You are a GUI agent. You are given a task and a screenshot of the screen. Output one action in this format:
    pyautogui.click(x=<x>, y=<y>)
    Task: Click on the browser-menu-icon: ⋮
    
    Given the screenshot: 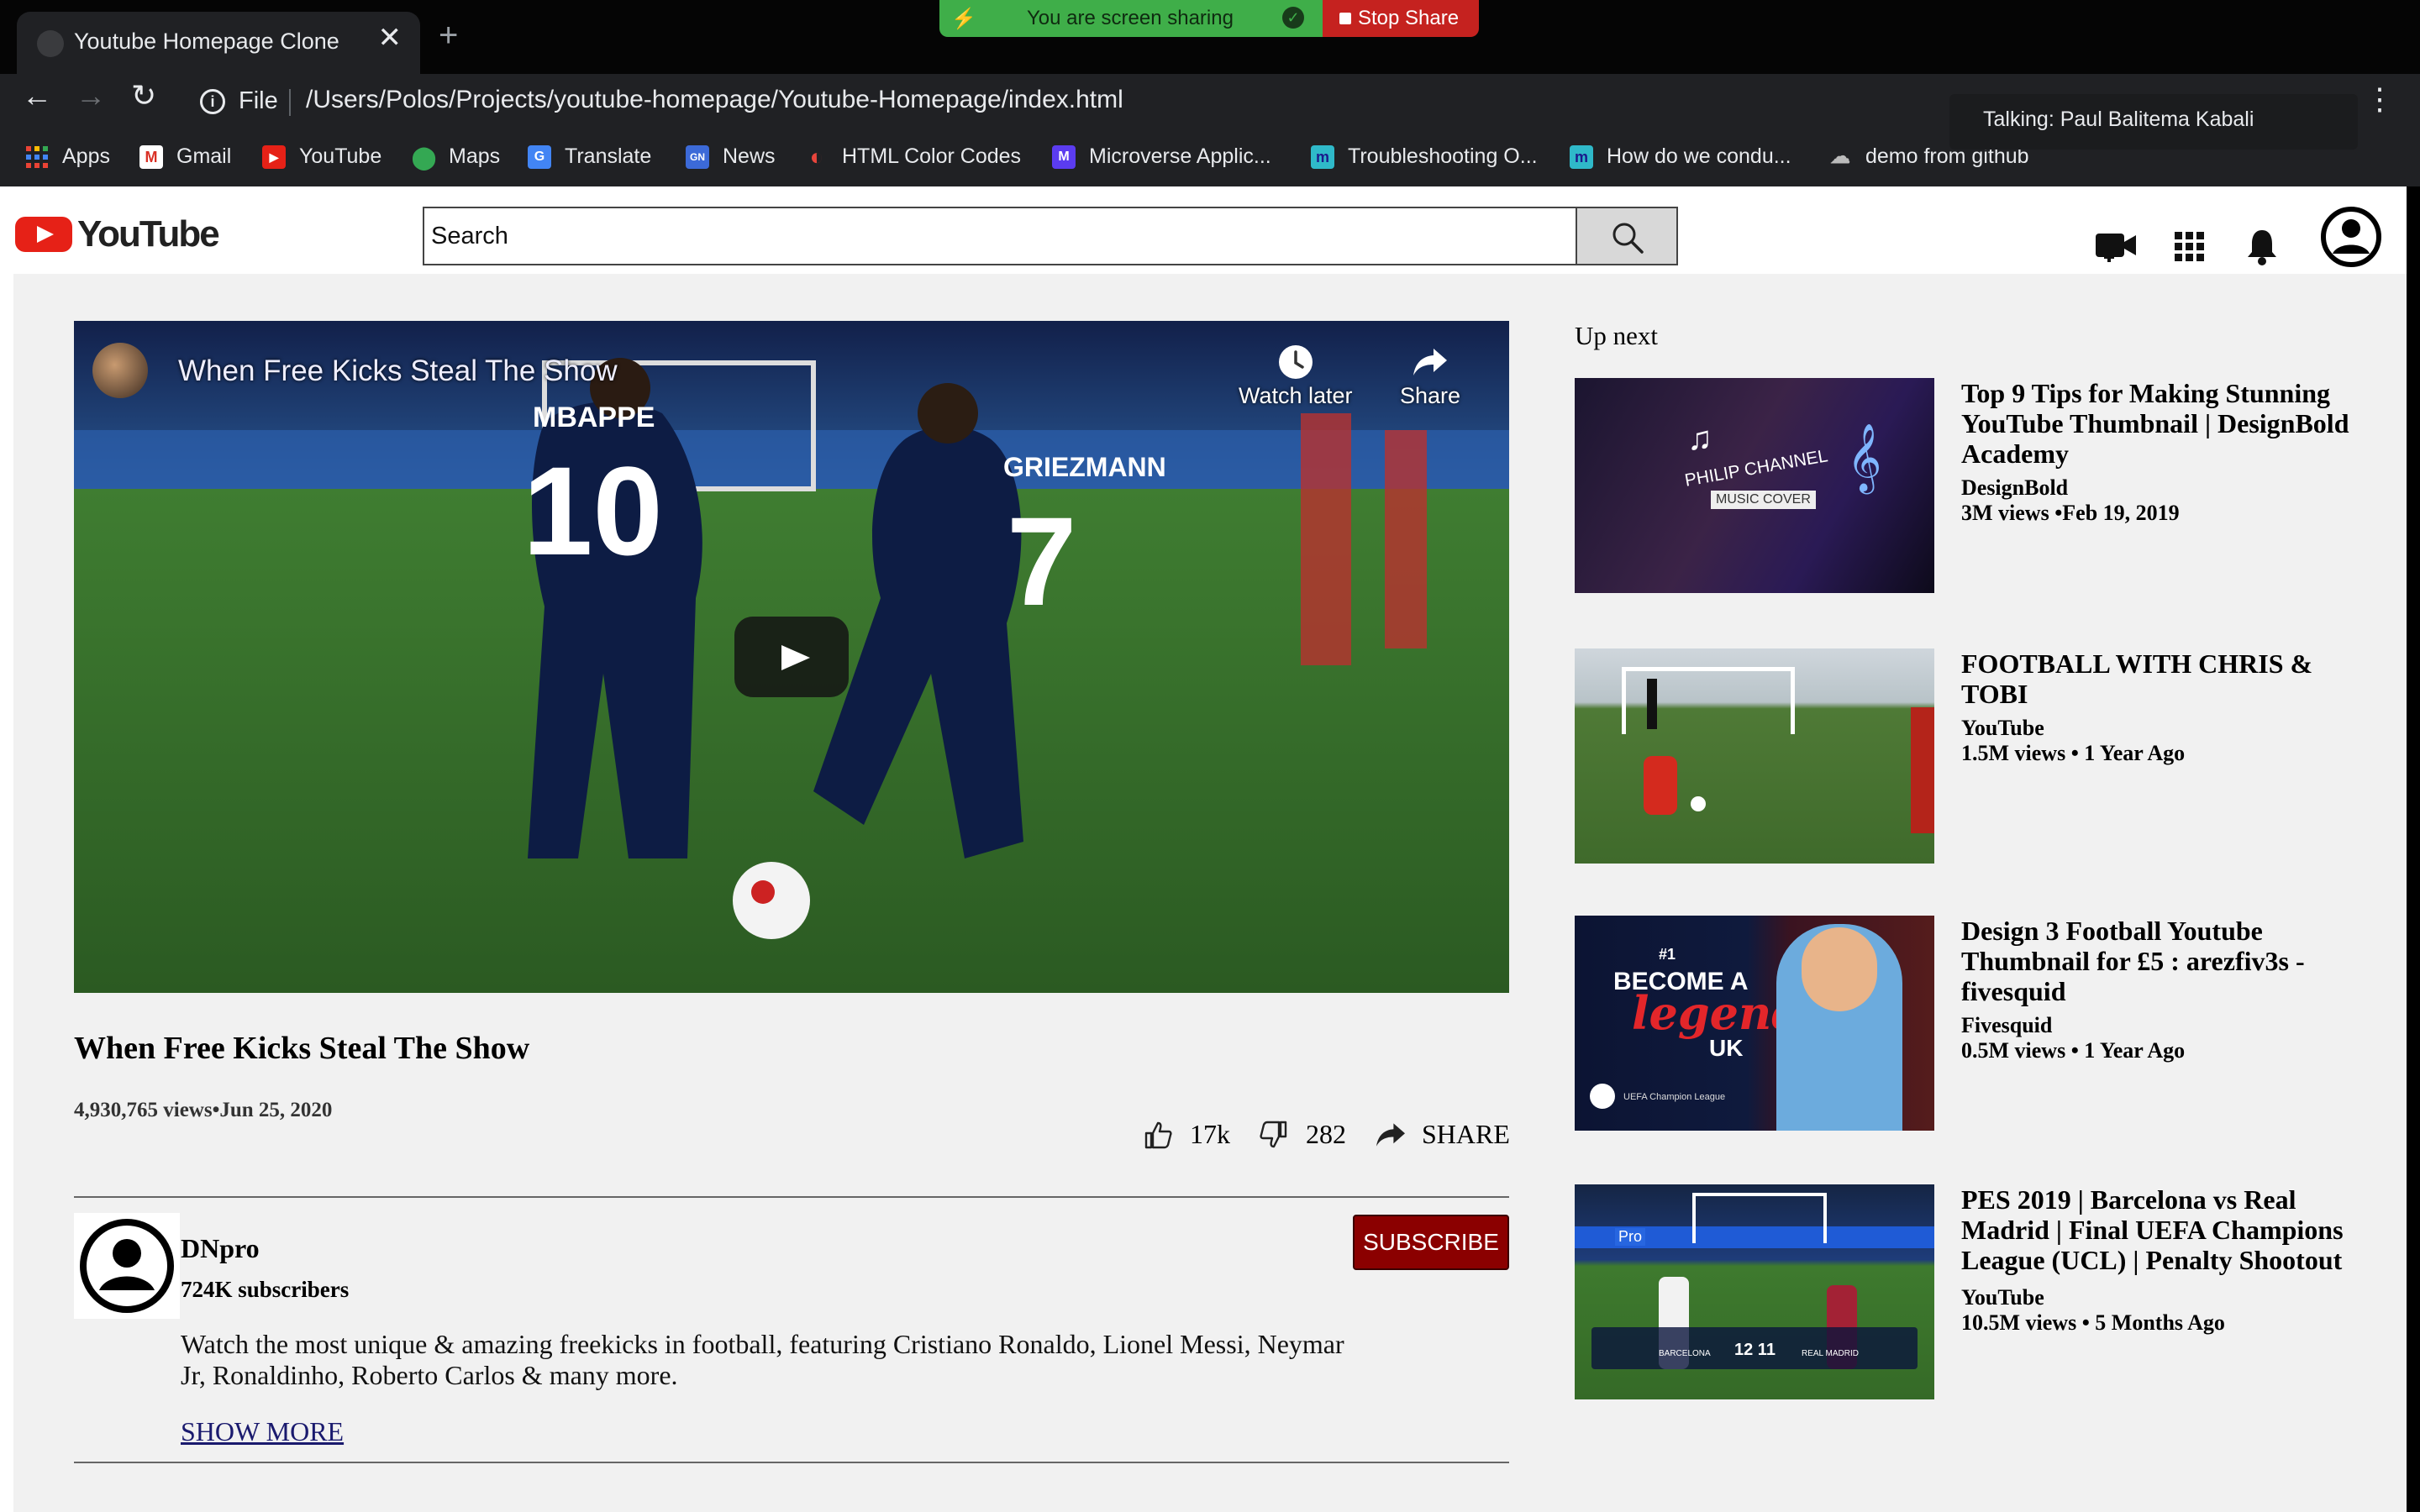 What is the action you would take?
    pyautogui.click(x=2380, y=99)
    